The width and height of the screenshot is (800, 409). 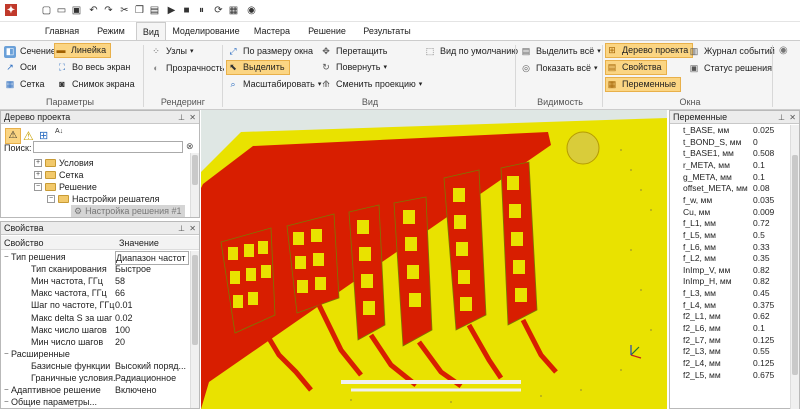 What do you see at coordinates (93, 10) in the screenshot?
I see `undo-icon: ↶` at bounding box center [93, 10].